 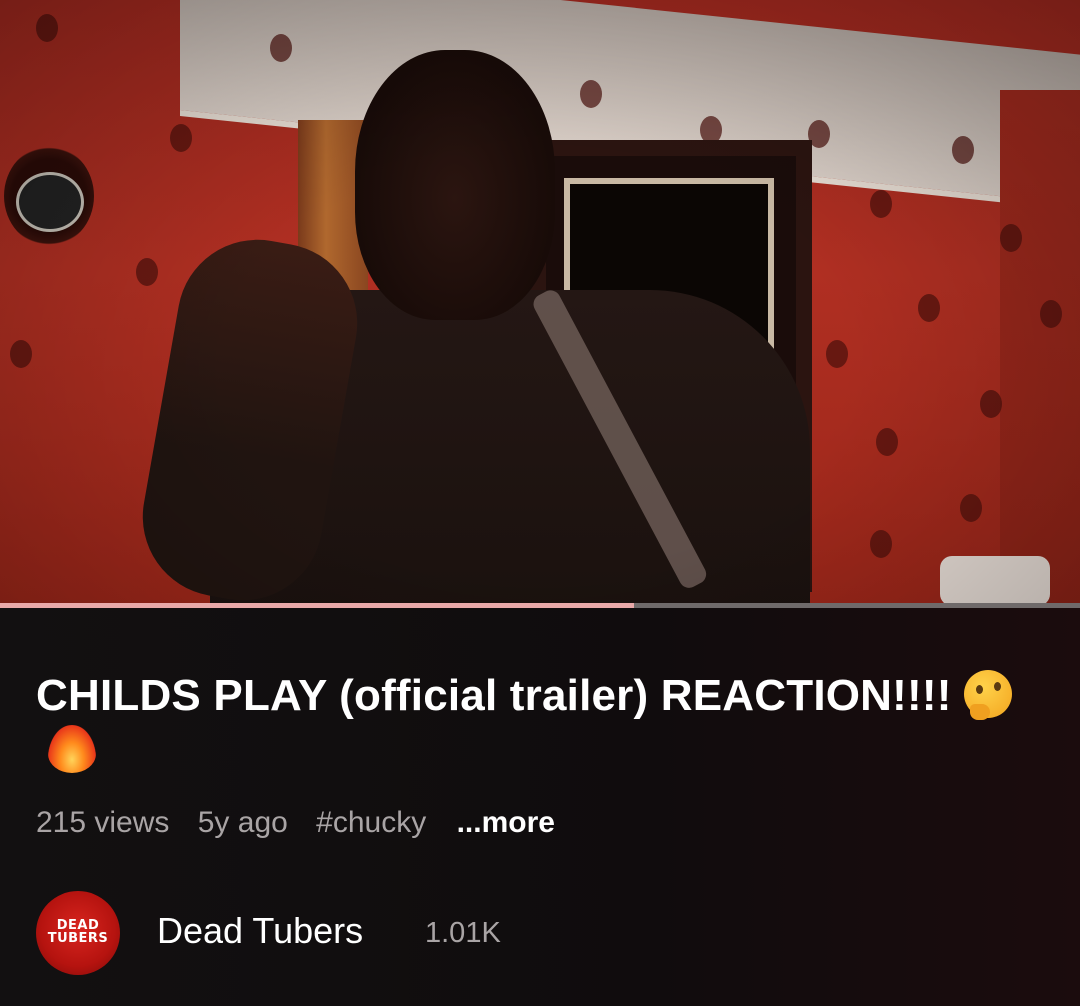 What do you see at coordinates (78, 938) in the screenshot?
I see `avatar-logo-line2: TUBERS` at bounding box center [78, 938].